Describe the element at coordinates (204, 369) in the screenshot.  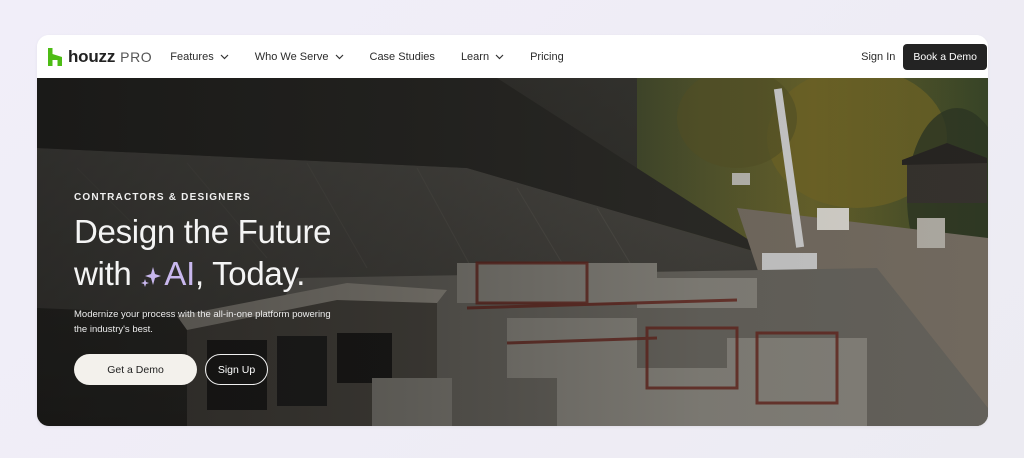
I see `hero-cta-row: Get a Demo Sign Up` at that location.